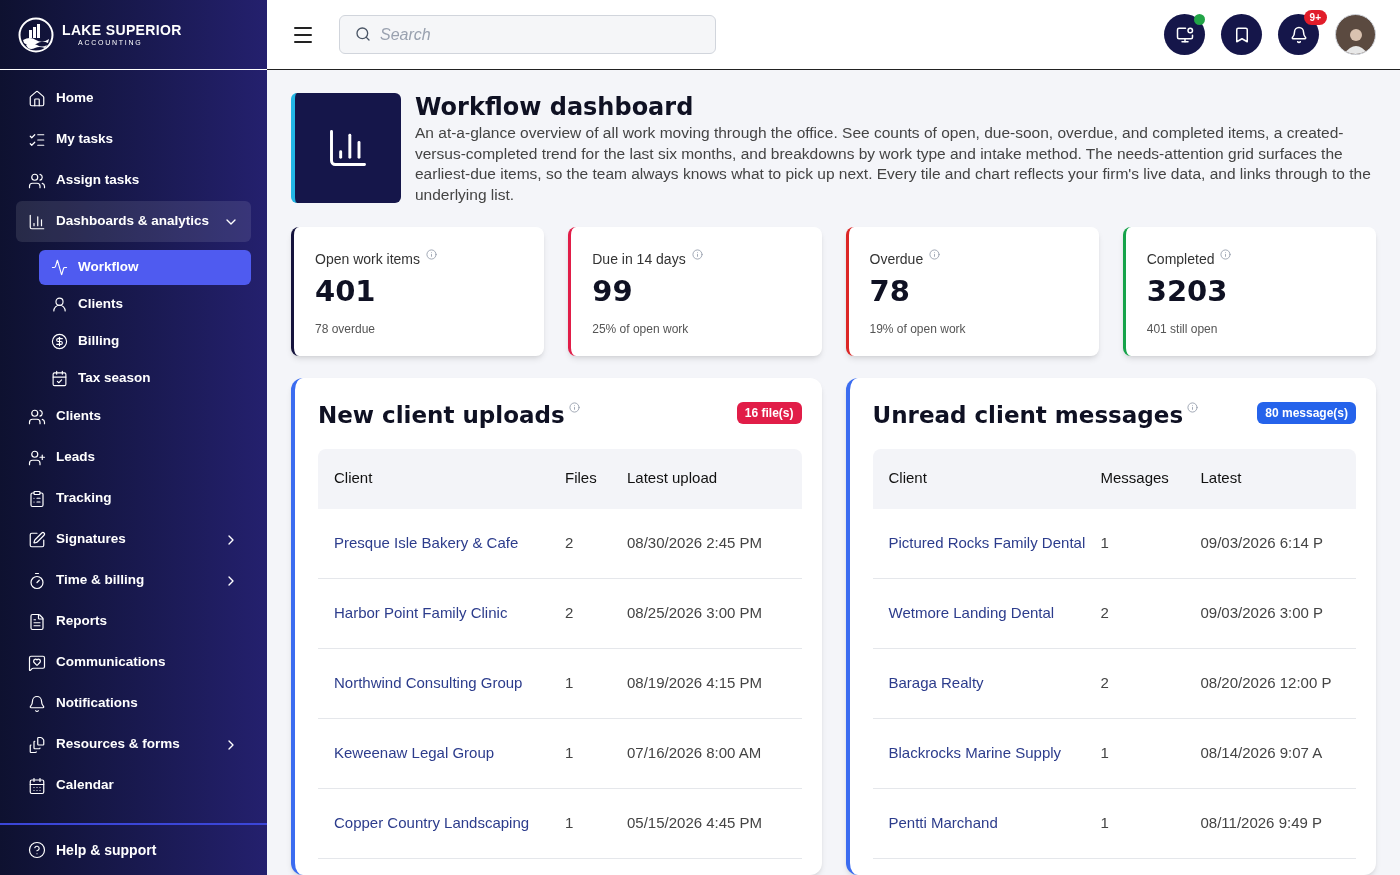 The width and height of the screenshot is (1400, 875). What do you see at coordinates (37, 850) in the screenshot?
I see `help-icon` at bounding box center [37, 850].